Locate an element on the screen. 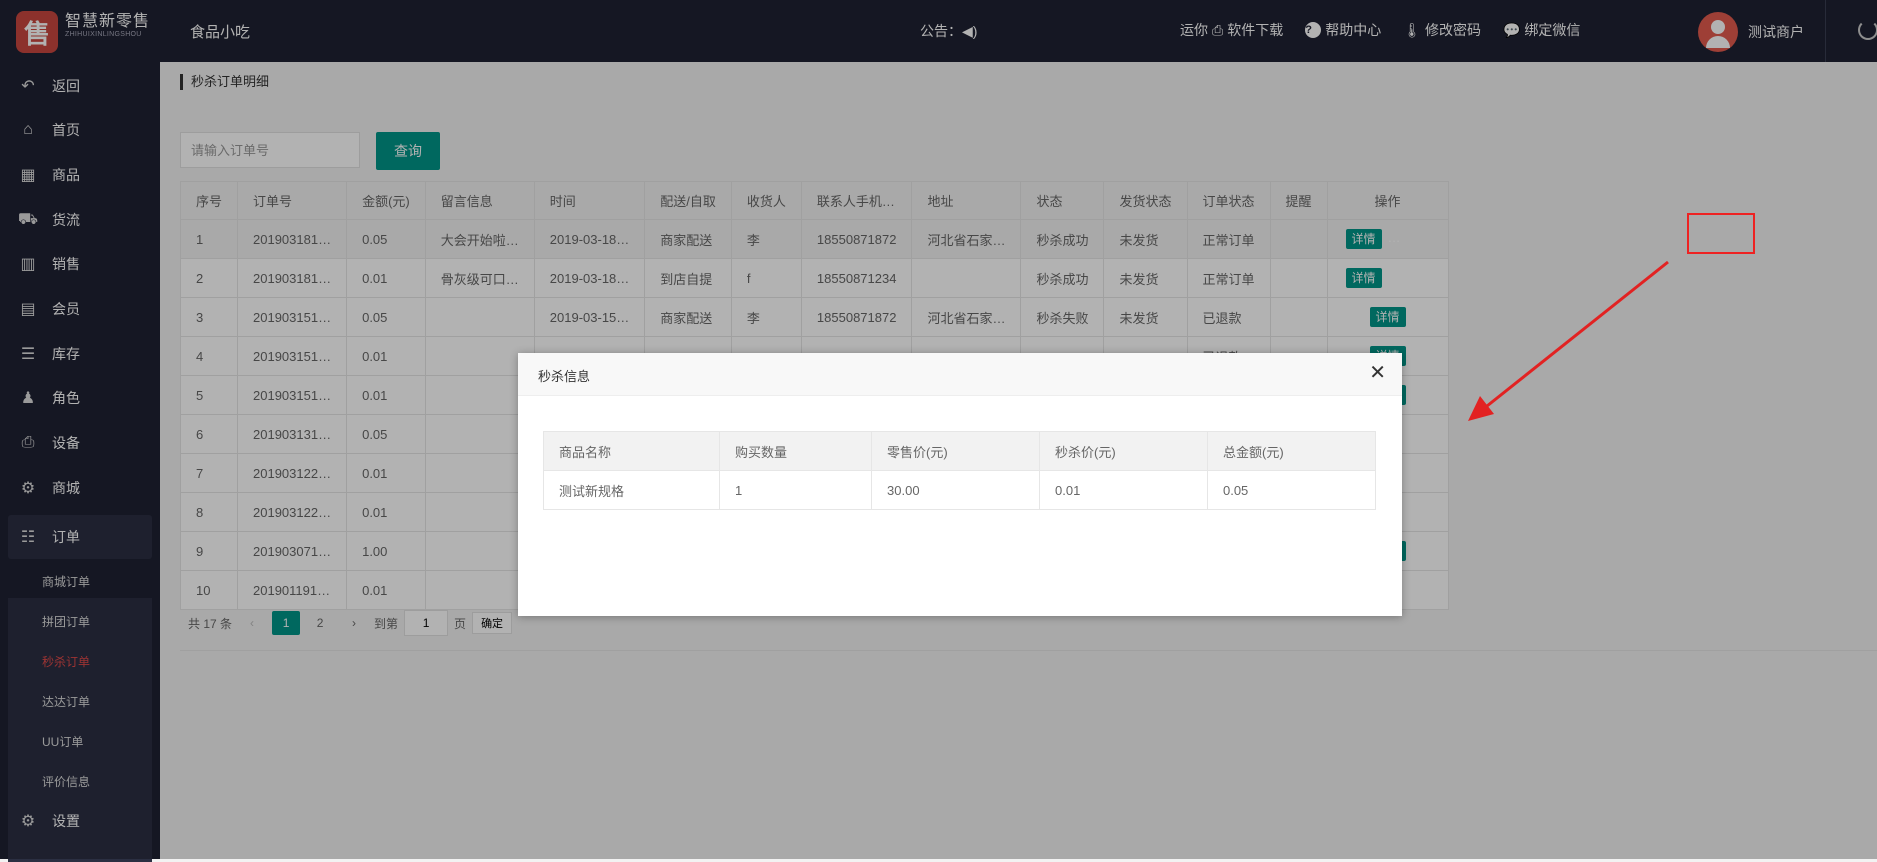  modal-header: 秒杀信息 ✕ is located at coordinates (960, 374).